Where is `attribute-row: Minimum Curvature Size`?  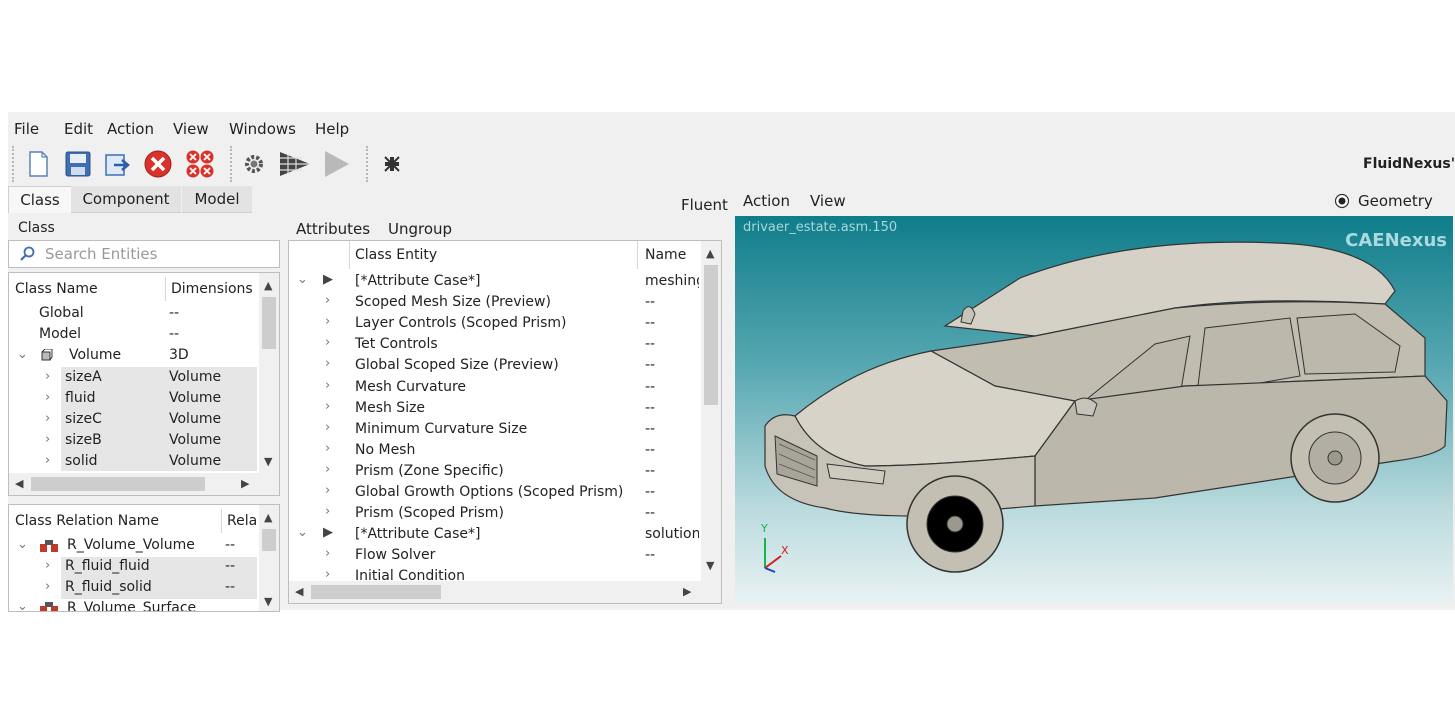
attribute-row: Minimum Curvature Size is located at coordinates (441, 429).